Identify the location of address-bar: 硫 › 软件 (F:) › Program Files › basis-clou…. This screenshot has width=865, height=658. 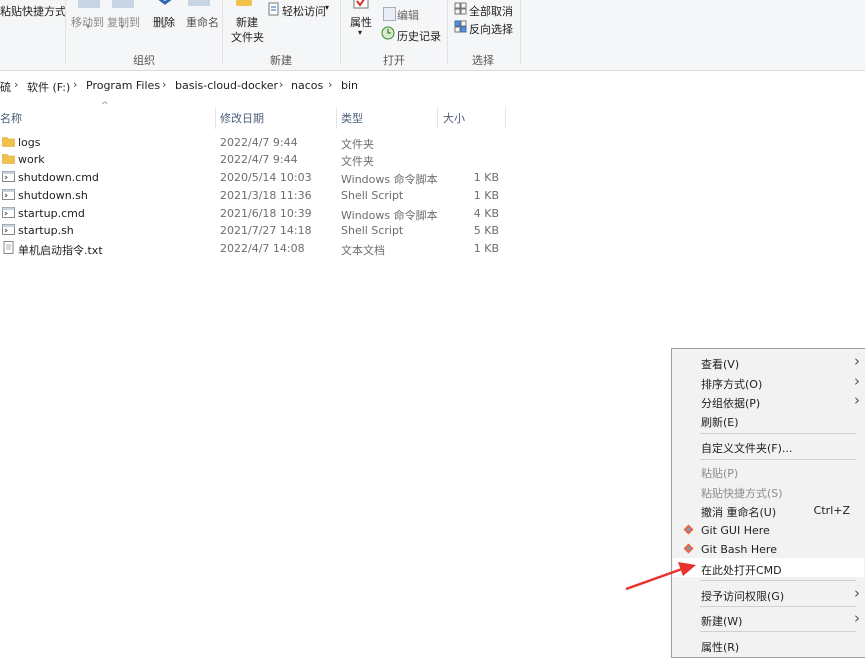
(432, 86).